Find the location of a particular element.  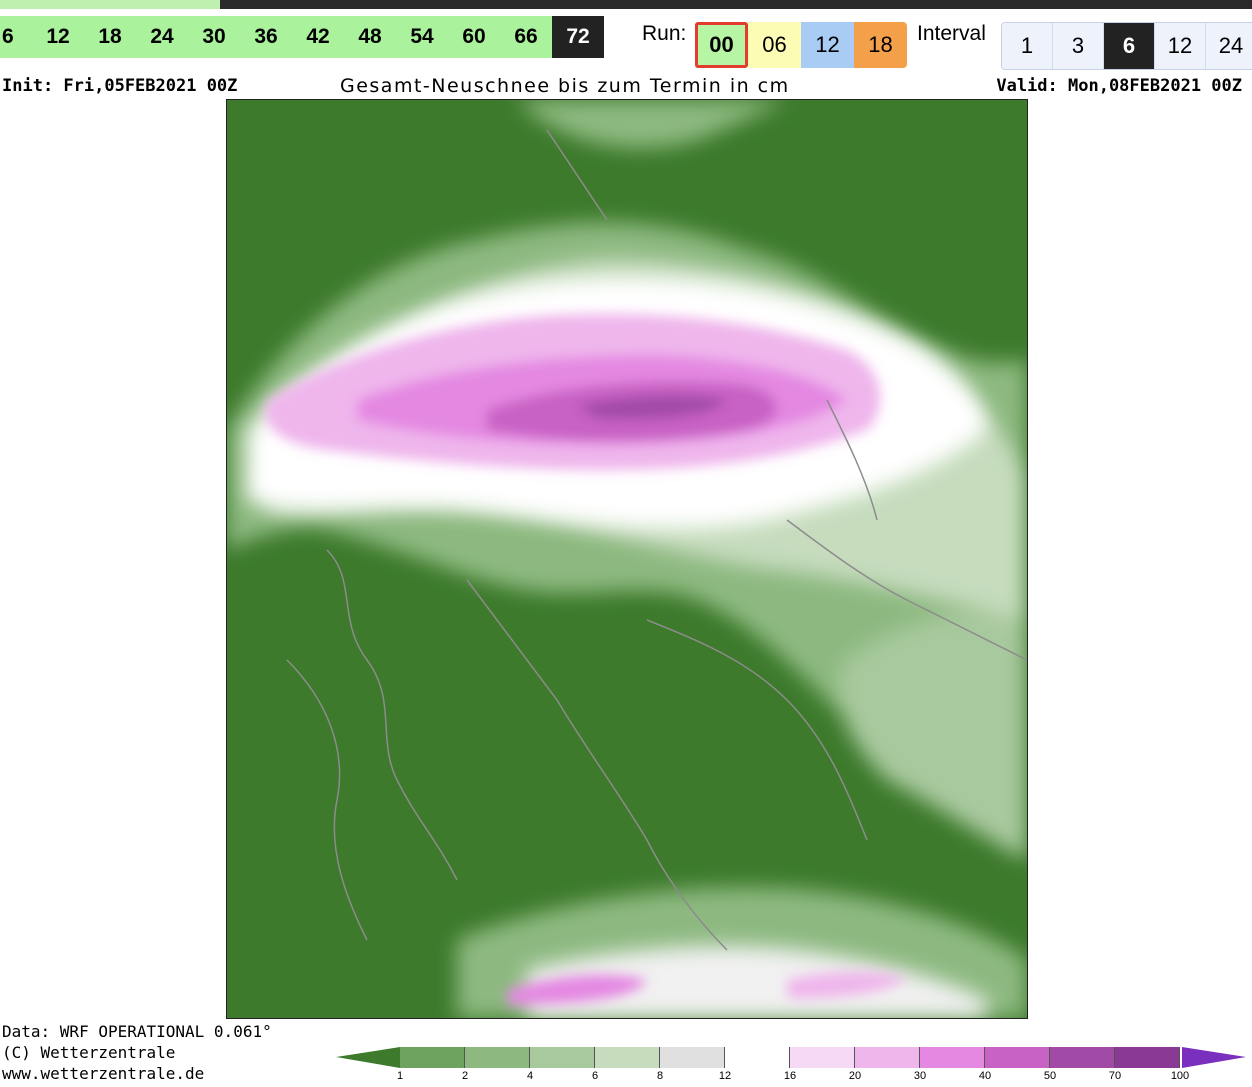

legend-tick-label: 8 is located at coordinates (660, 1076).